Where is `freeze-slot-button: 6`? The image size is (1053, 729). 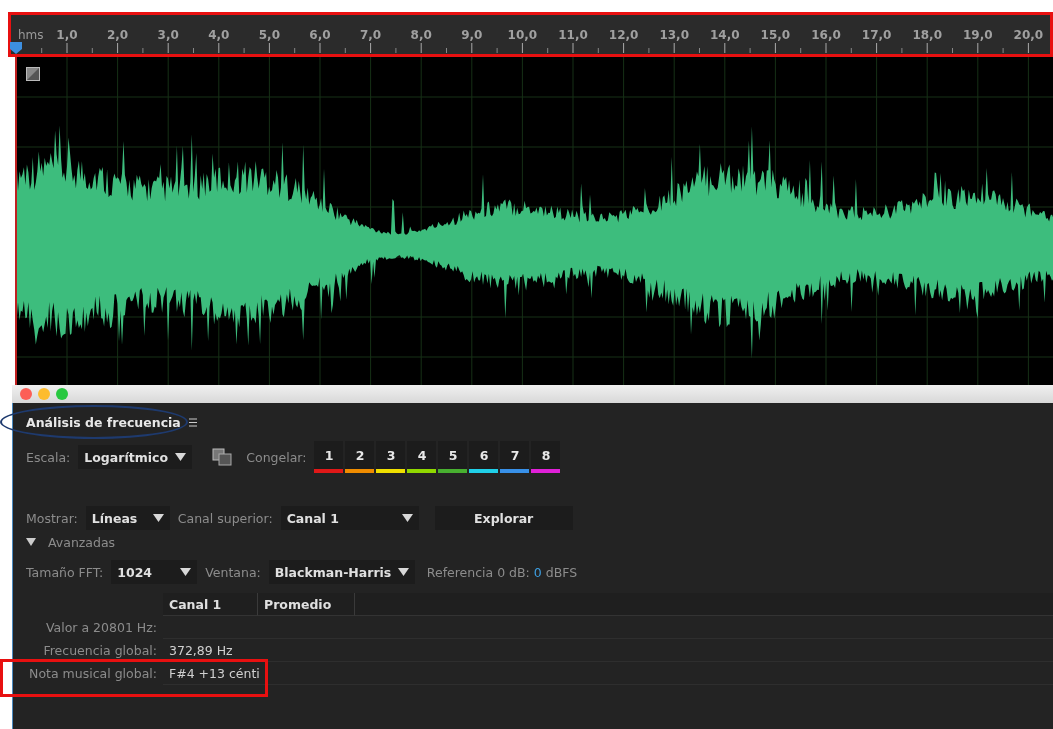 freeze-slot-button: 6 is located at coordinates (484, 457).